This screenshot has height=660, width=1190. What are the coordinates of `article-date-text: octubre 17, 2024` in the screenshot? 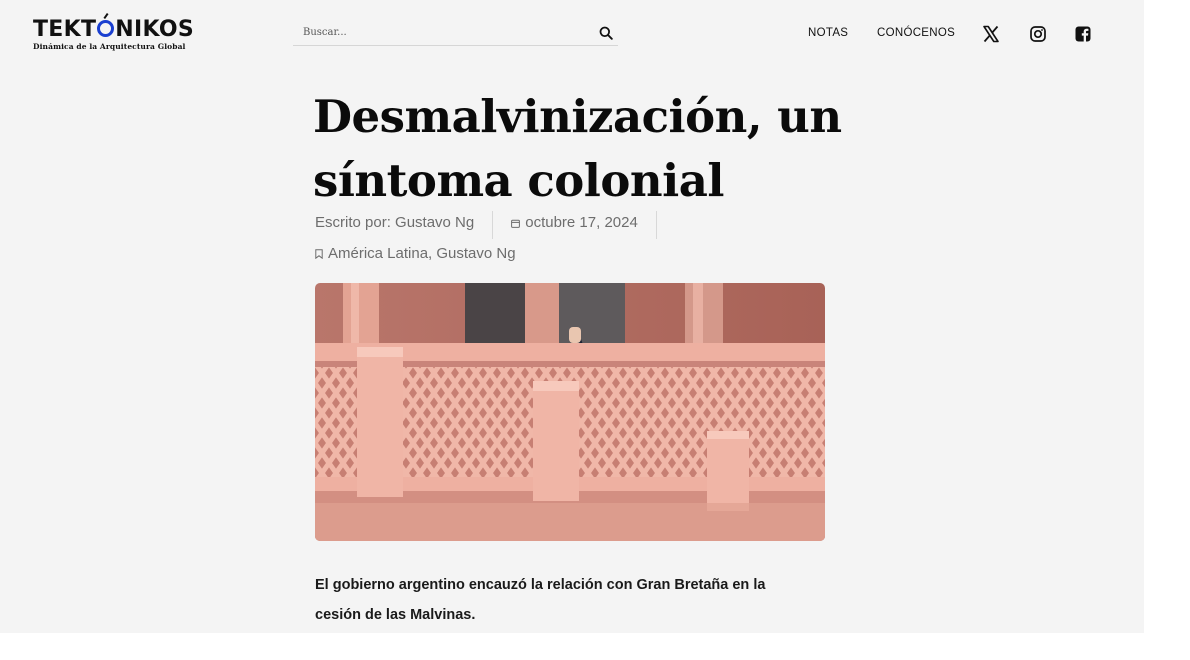 It's located at (581, 222).